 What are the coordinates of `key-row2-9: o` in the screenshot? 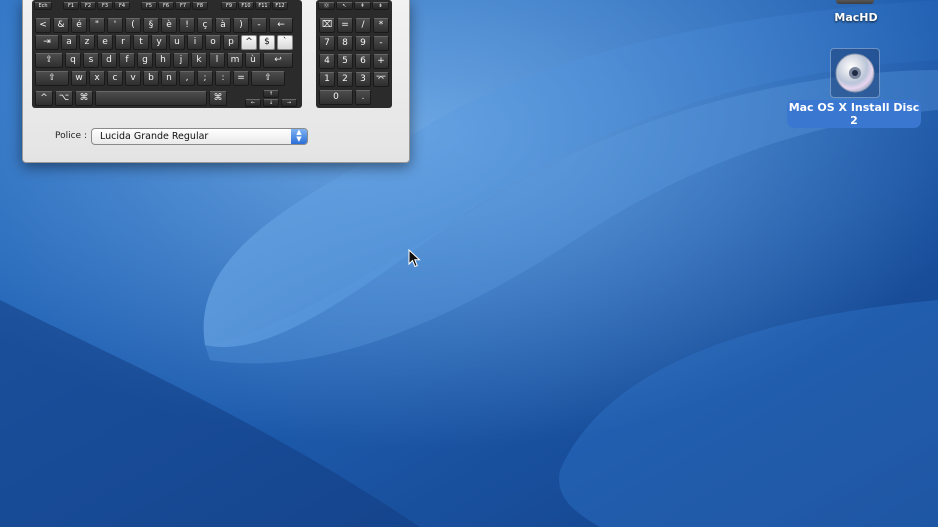 It's located at (213, 42).